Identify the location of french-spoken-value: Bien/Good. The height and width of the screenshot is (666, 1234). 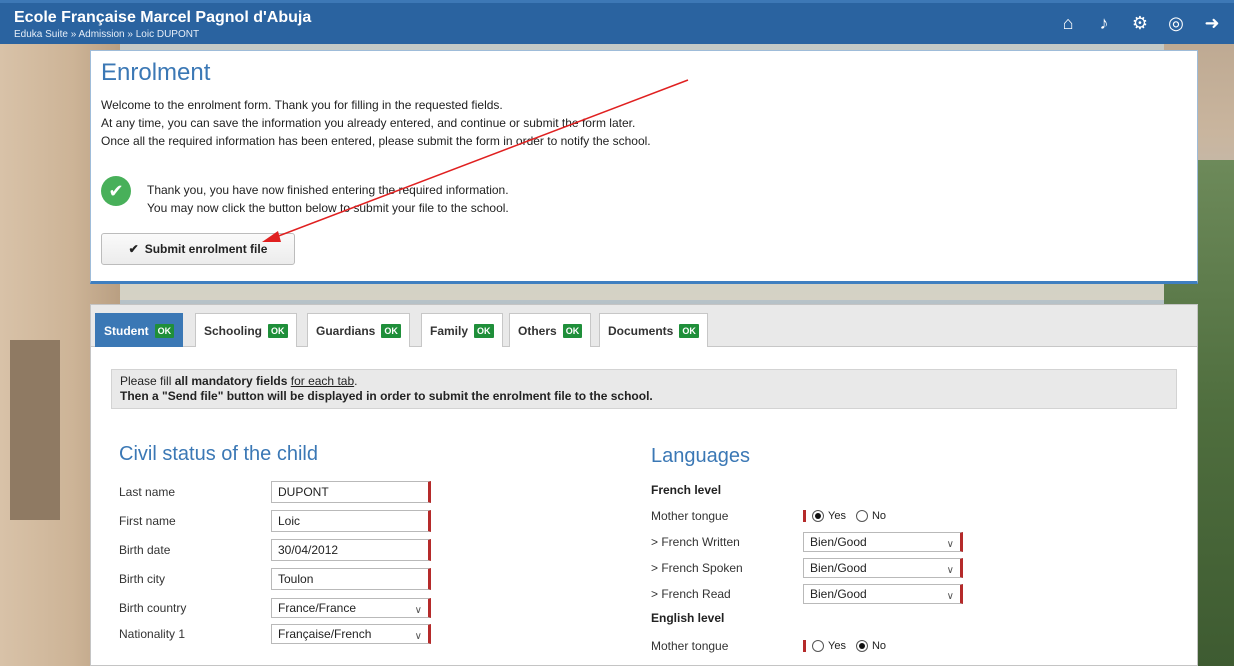
(838, 568).